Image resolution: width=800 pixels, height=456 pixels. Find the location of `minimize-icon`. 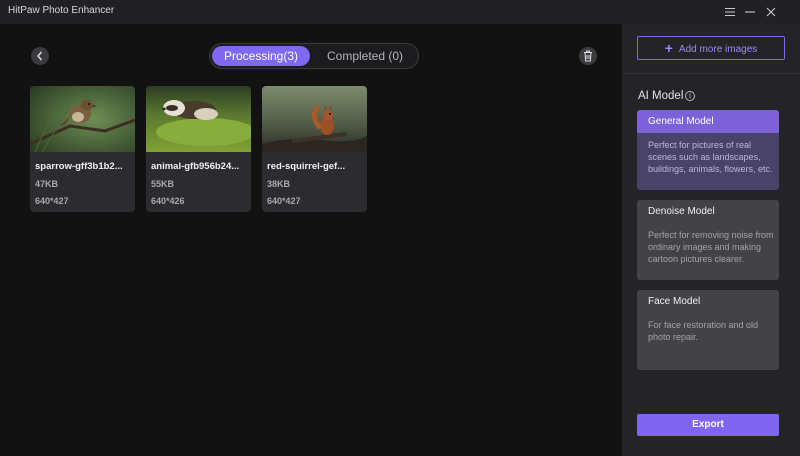

minimize-icon is located at coordinates (750, 12).